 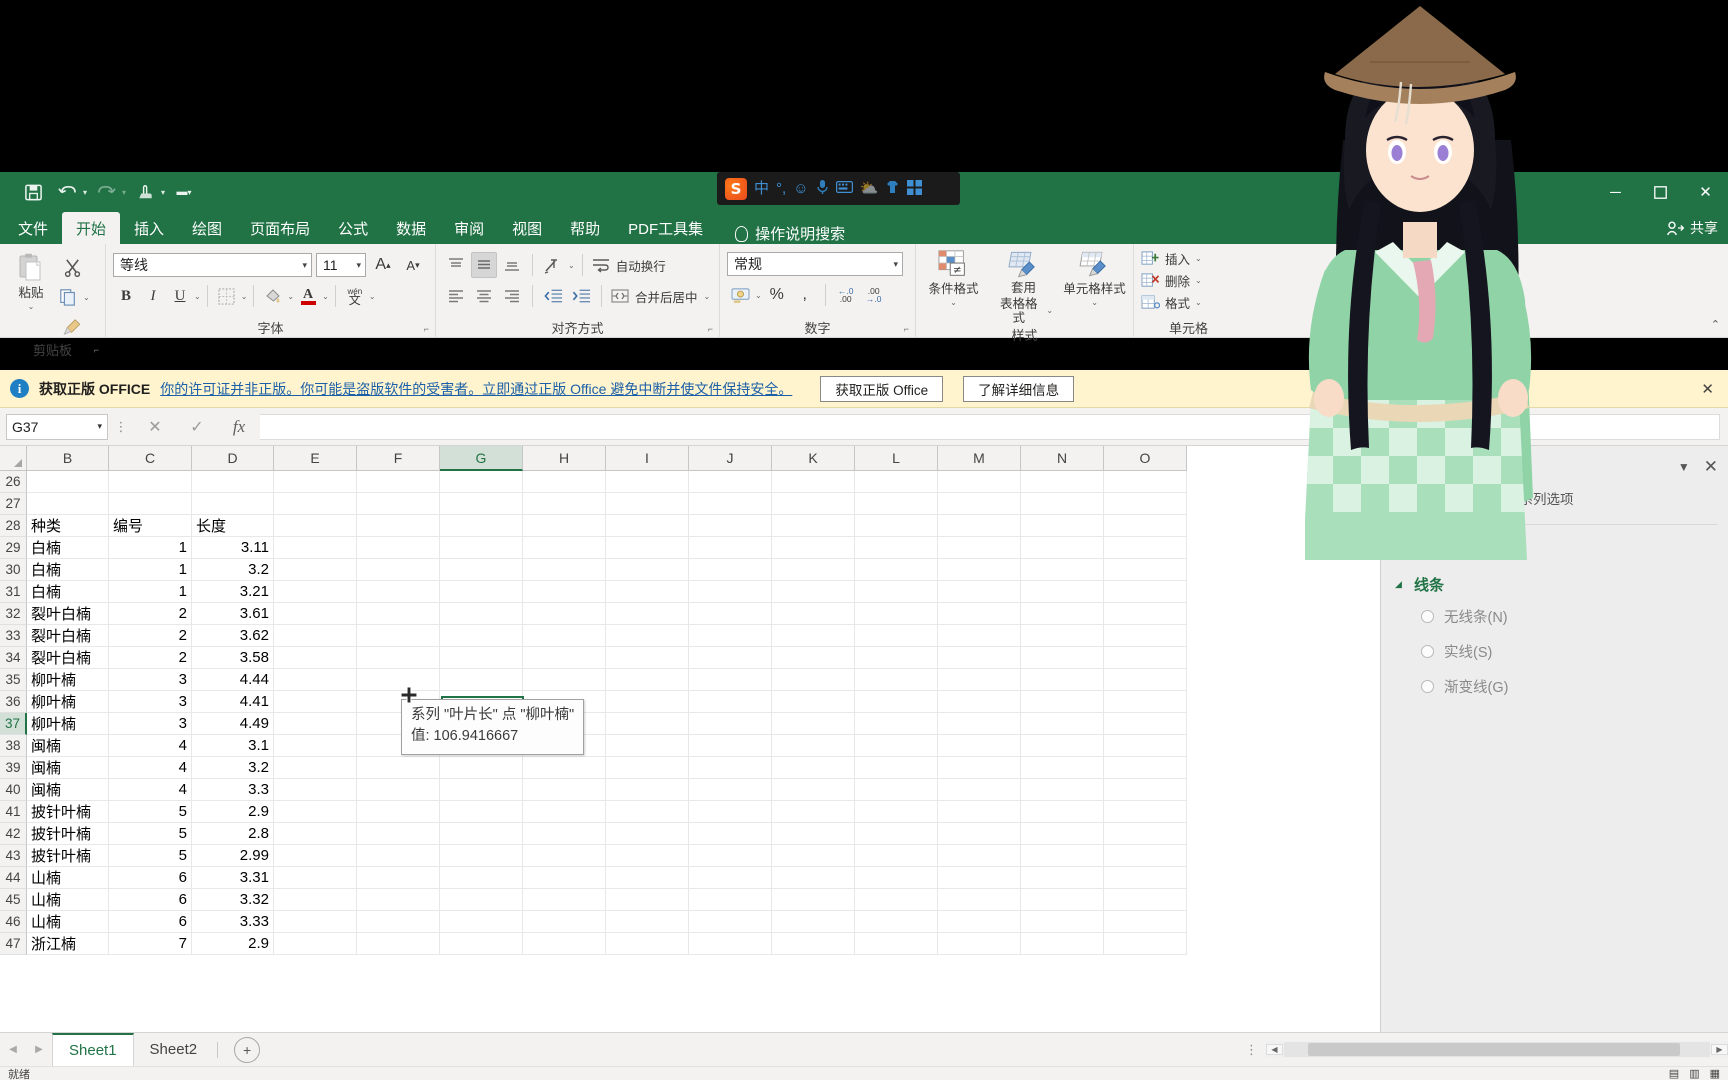 I want to click on delete-cells-button: 删除 ⌄, so click(x=1171, y=280).